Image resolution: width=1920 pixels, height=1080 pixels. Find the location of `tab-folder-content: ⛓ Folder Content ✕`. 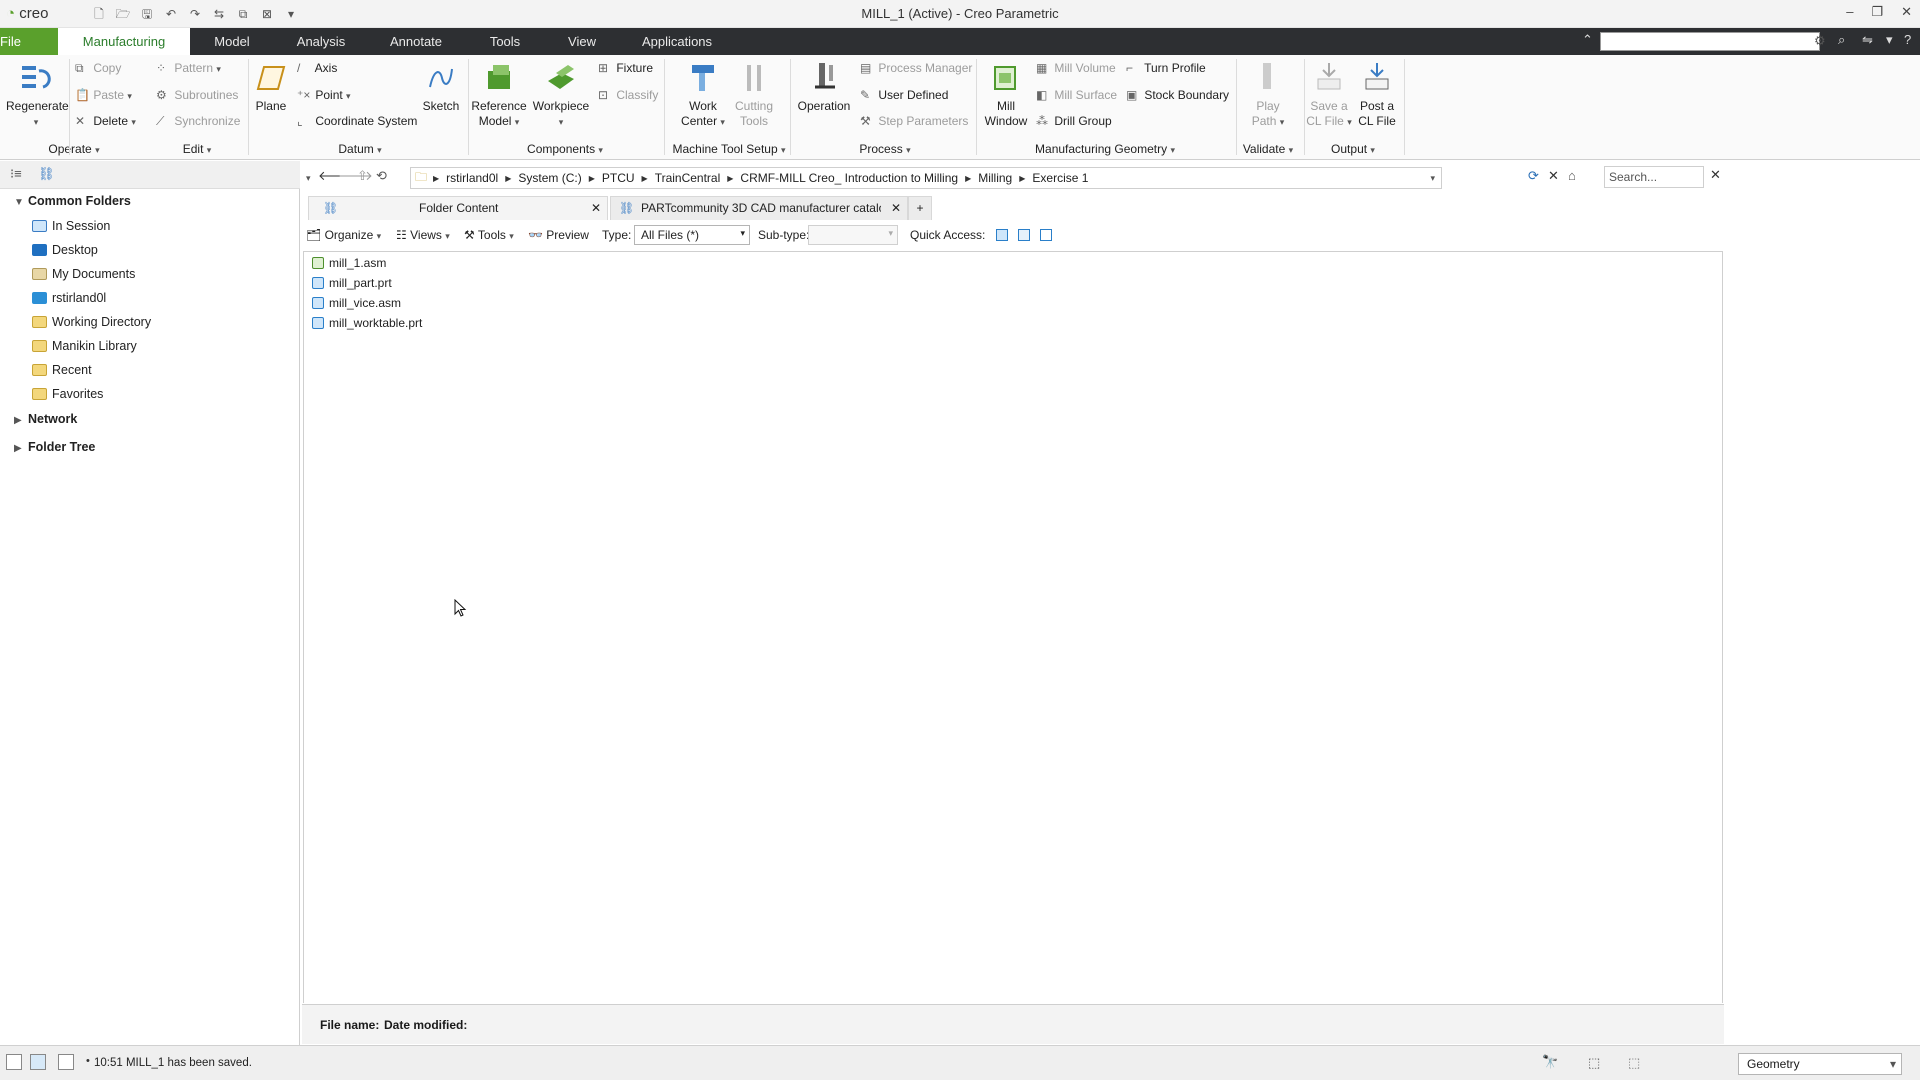

tab-folder-content: ⛓ Folder Content ✕ is located at coordinates (458, 208).